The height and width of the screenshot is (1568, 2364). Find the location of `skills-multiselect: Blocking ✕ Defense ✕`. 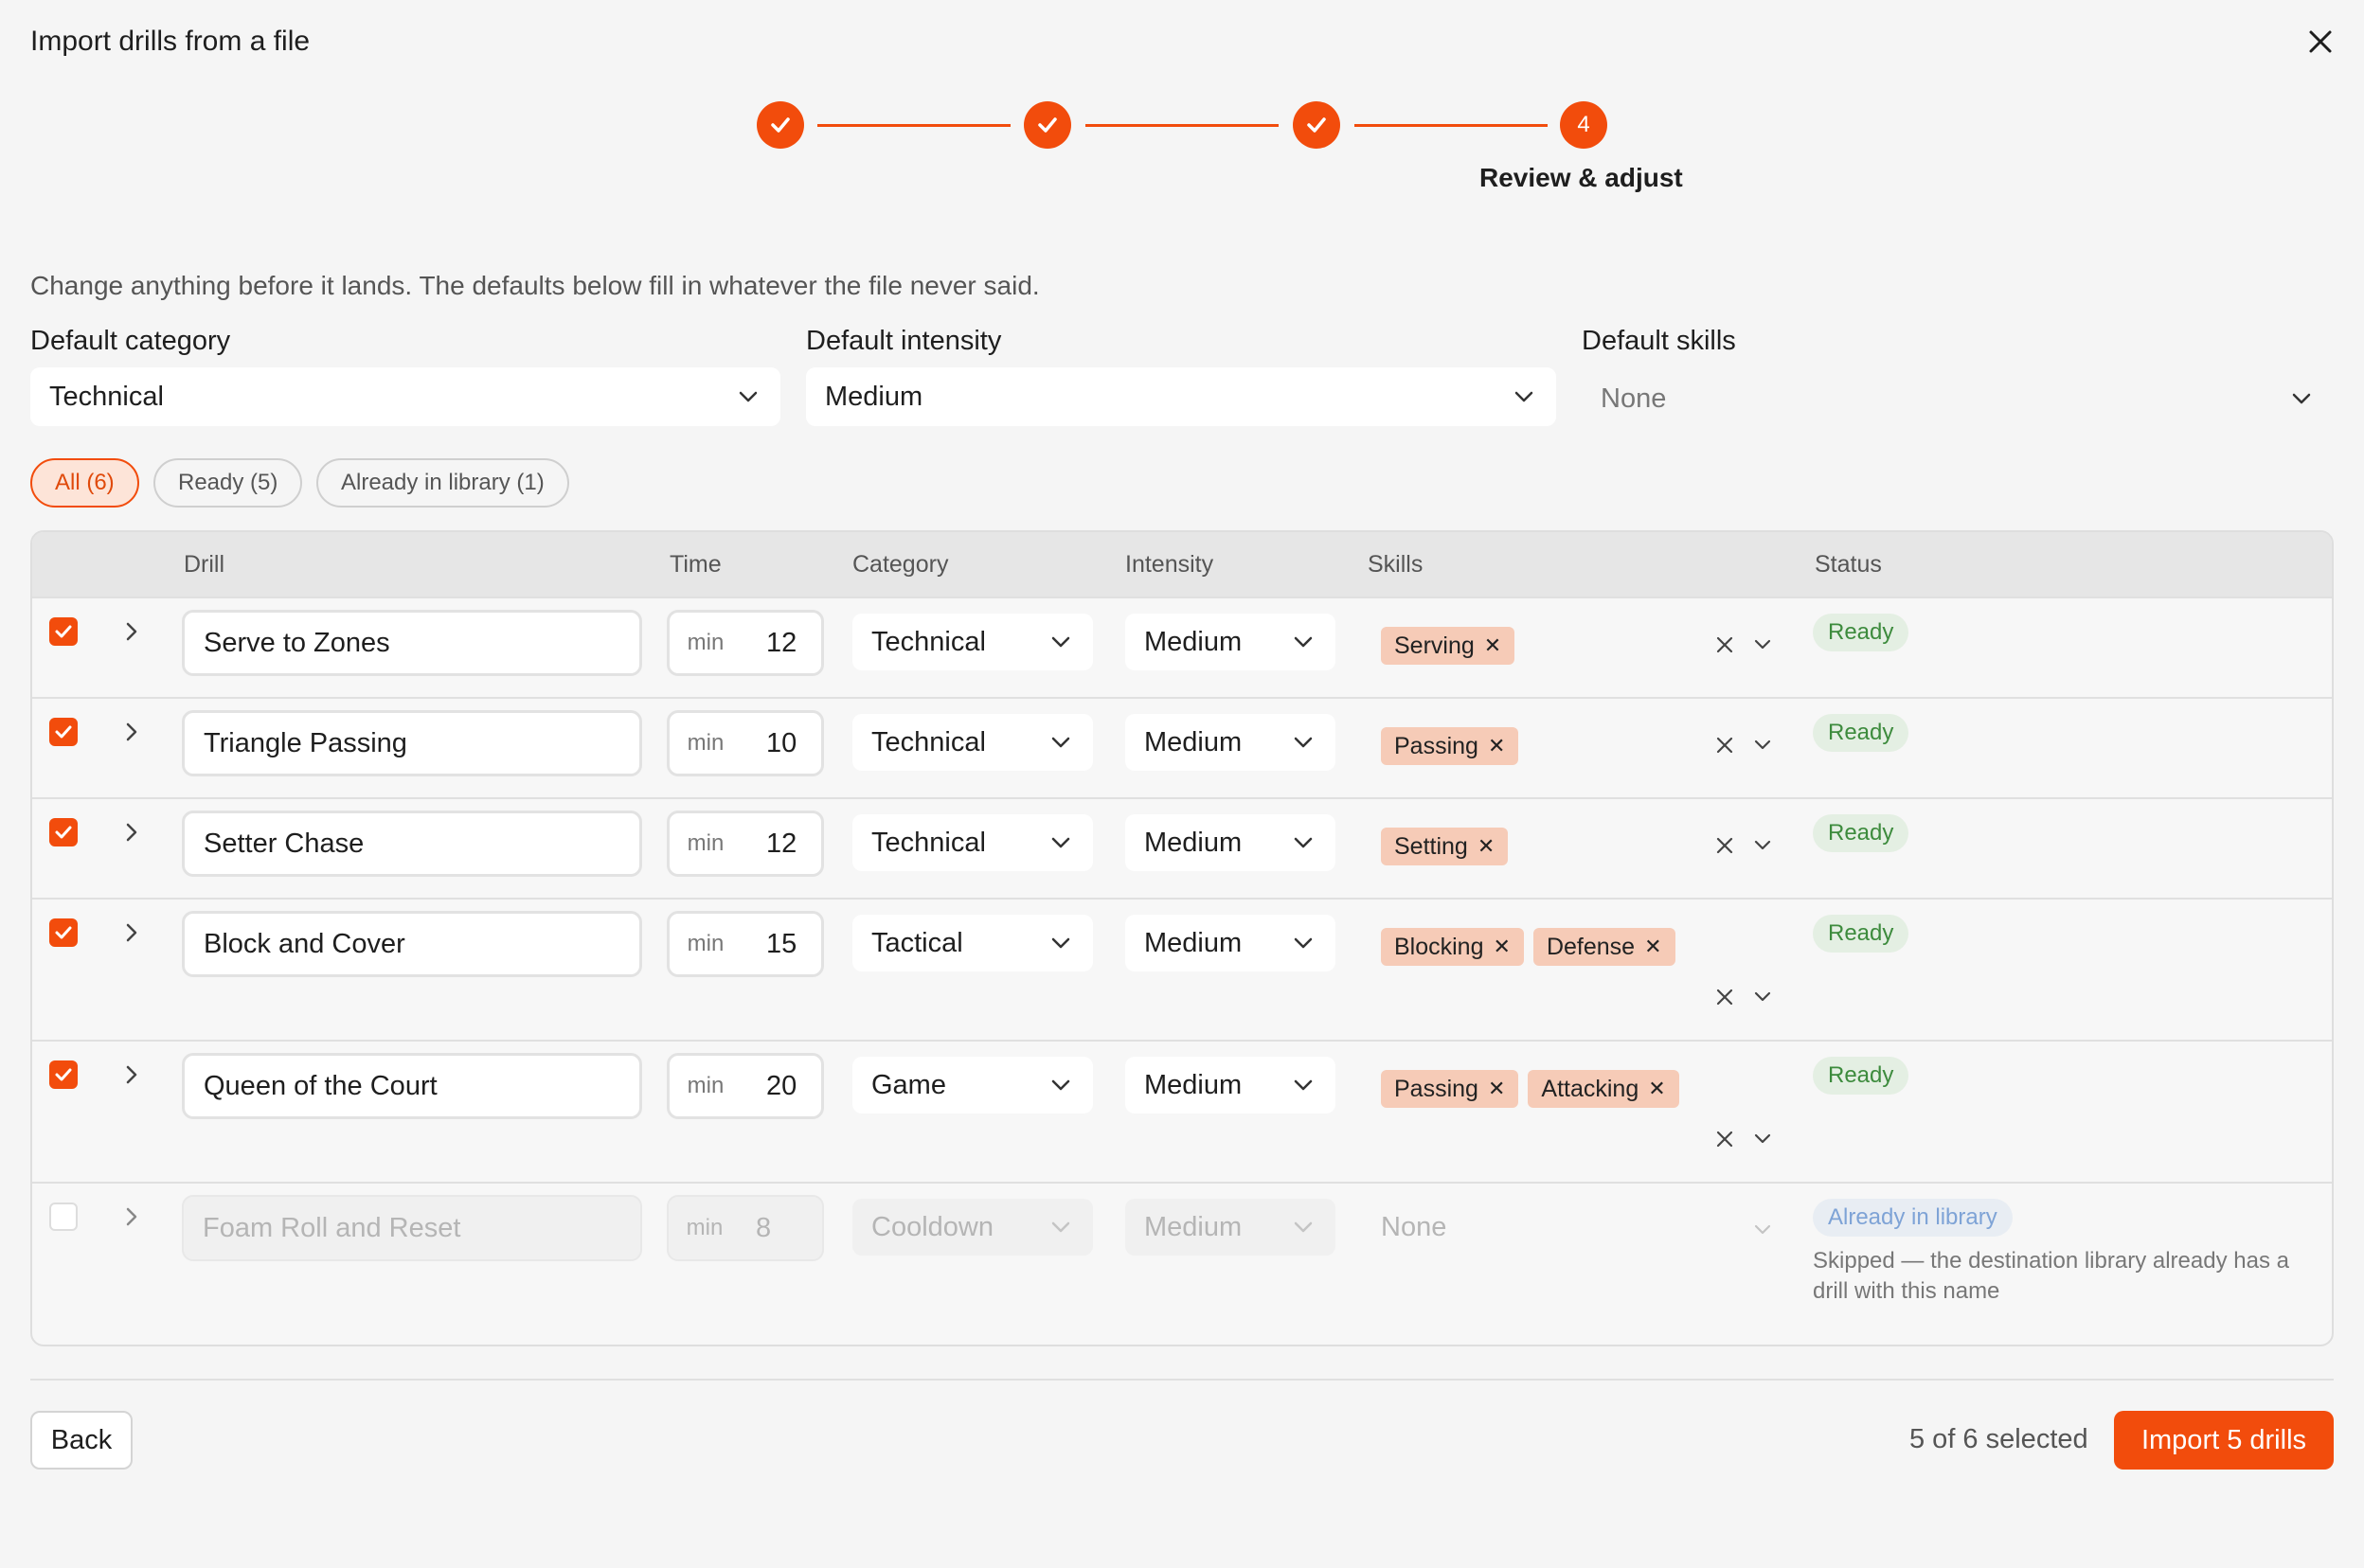

skills-multiselect: Blocking ✕ Defense ✕ is located at coordinates (1533, 947).